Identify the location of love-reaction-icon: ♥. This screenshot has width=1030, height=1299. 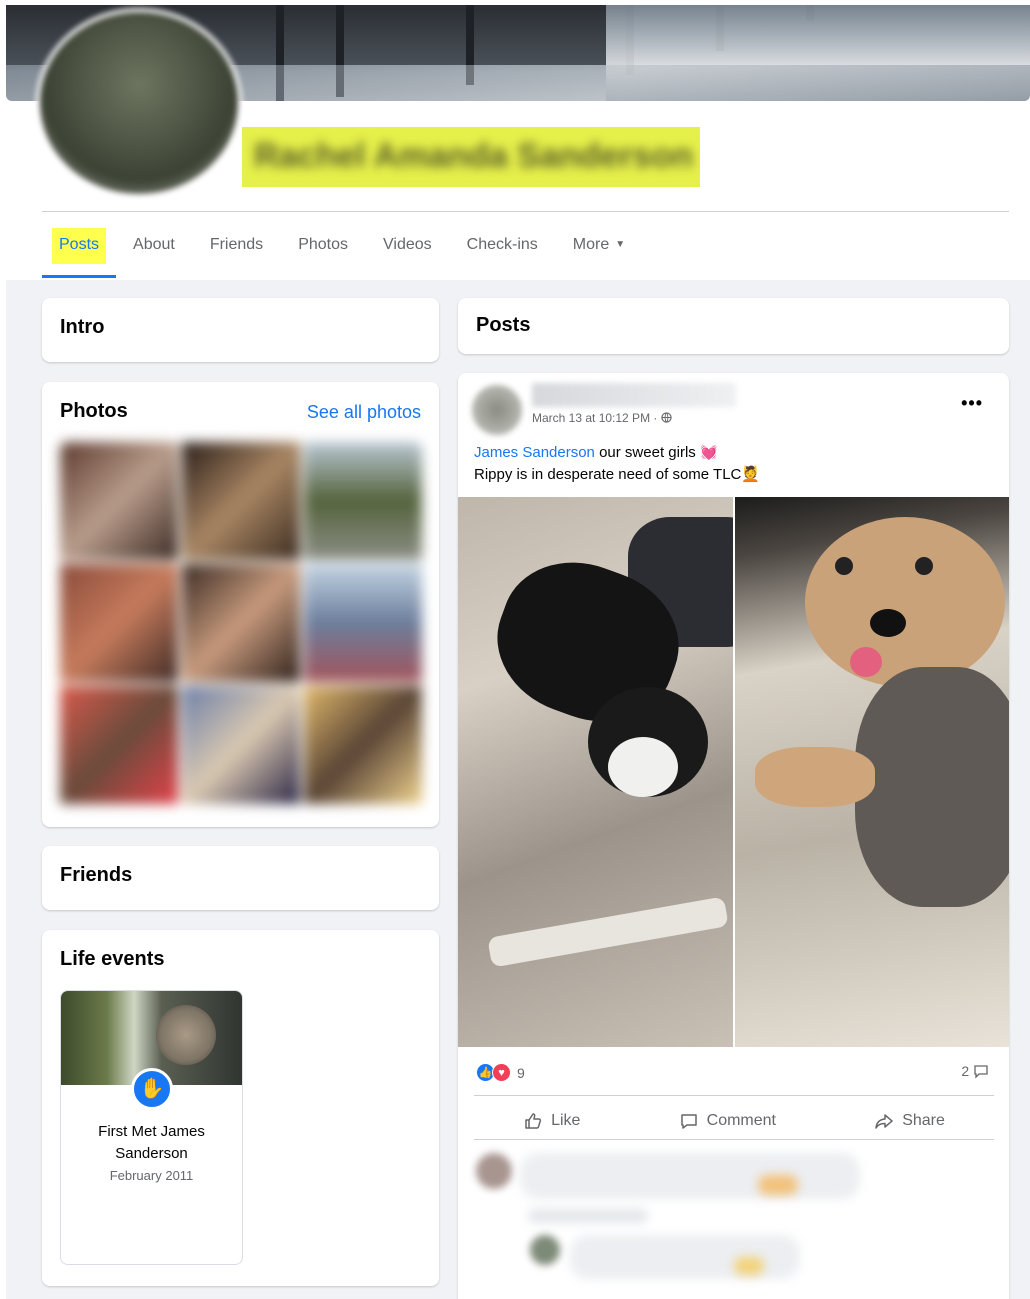
(501, 1072).